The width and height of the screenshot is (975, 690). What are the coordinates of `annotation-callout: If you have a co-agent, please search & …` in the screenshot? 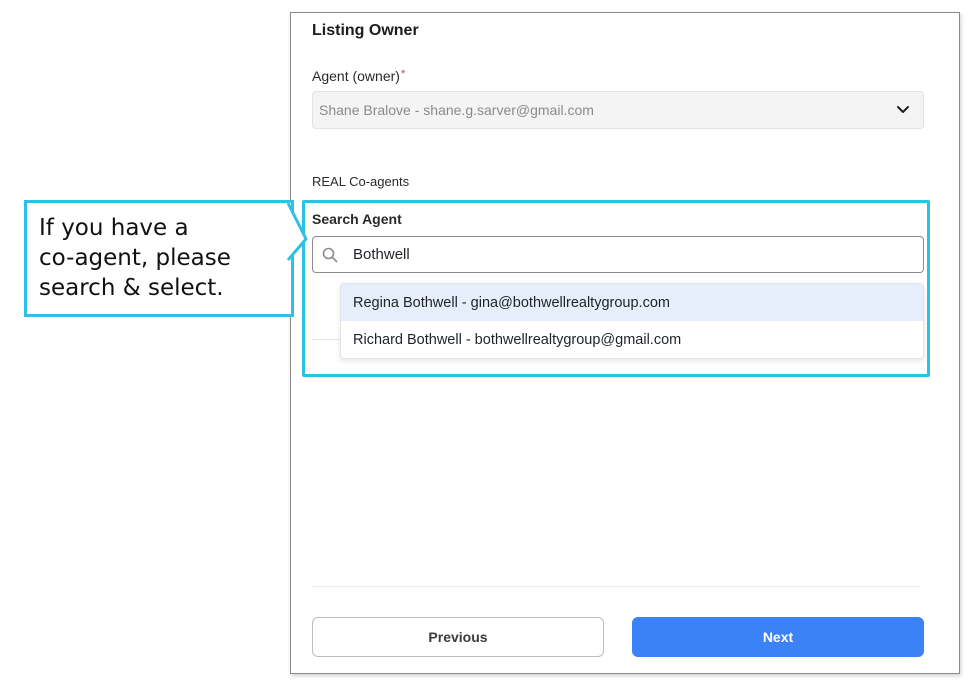 It's located at (159, 258).